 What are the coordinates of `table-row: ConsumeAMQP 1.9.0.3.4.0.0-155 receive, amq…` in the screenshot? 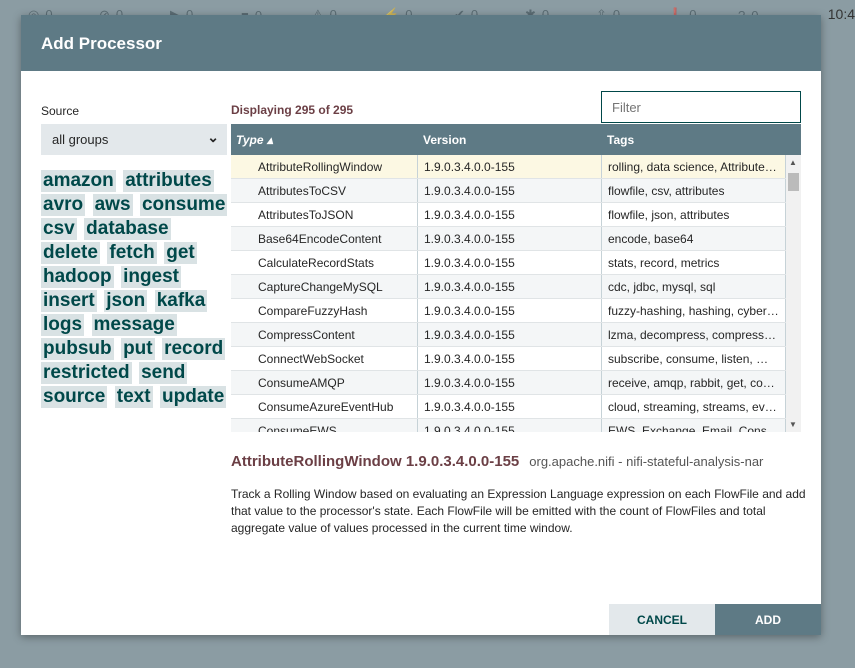 It's located at (508, 383).